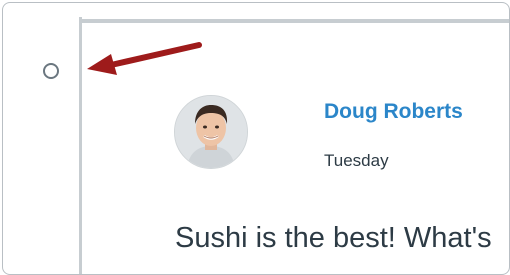 Image resolution: width=510 pixels, height=275 pixels. Describe the element at coordinates (393, 112) in the screenshot. I see `author-name-link: Doug Roberts` at that location.